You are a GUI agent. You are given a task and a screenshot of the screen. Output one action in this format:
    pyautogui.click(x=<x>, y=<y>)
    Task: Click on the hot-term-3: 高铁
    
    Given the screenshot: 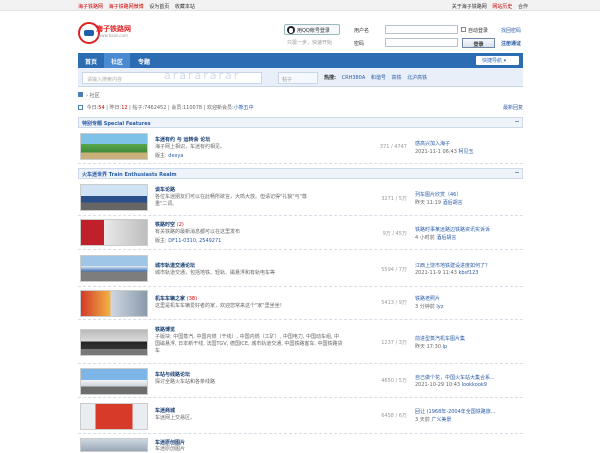 What is the action you would take?
    pyautogui.click(x=397, y=78)
    